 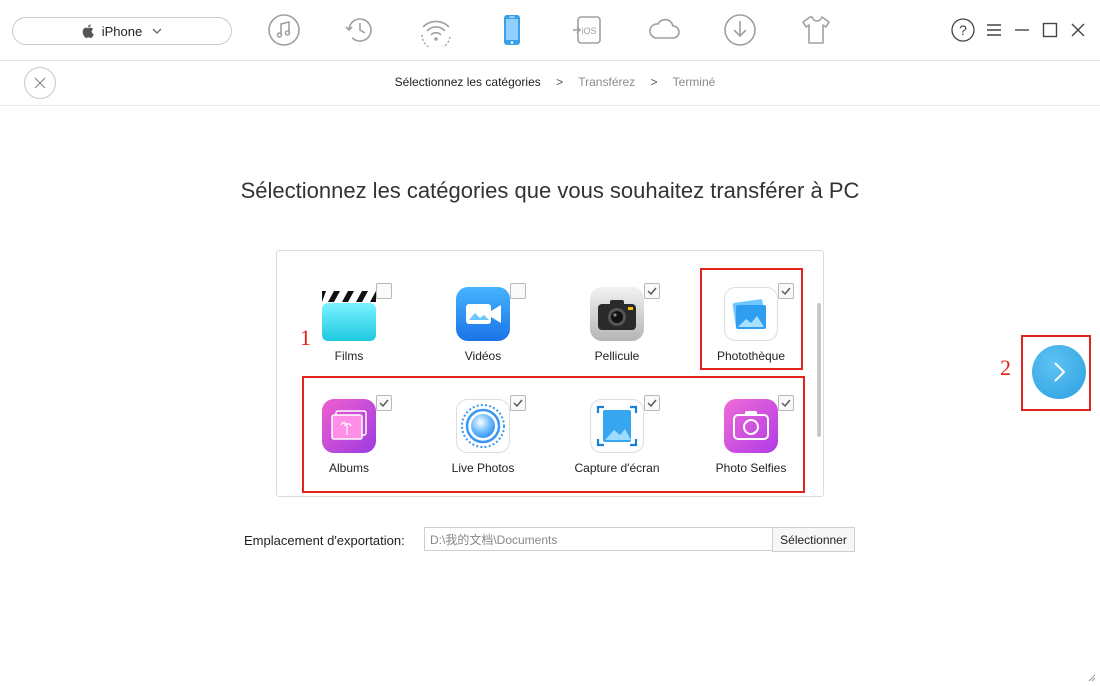 I want to click on next-button, so click(x=1059, y=372).